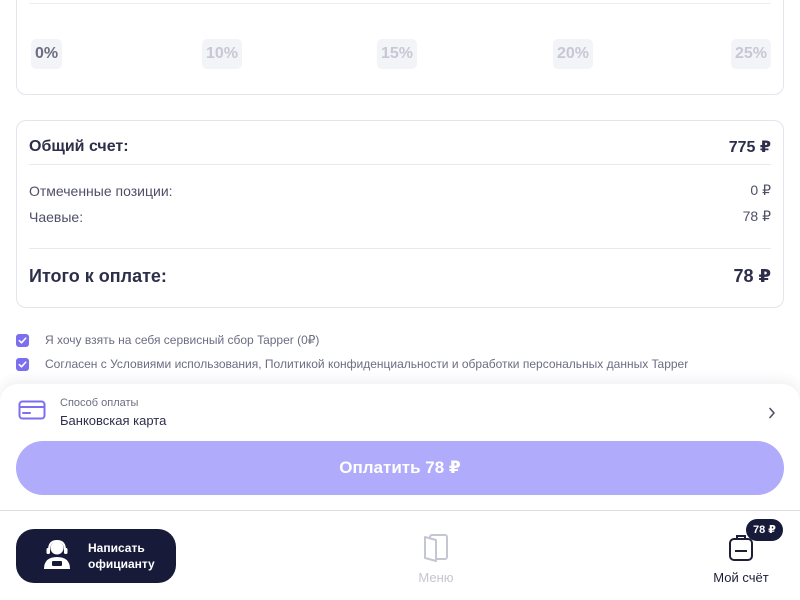 This screenshot has width=800, height=600. What do you see at coordinates (400, 468) in the screenshot?
I see `pay-button: Оплатить 78 ₽` at bounding box center [400, 468].